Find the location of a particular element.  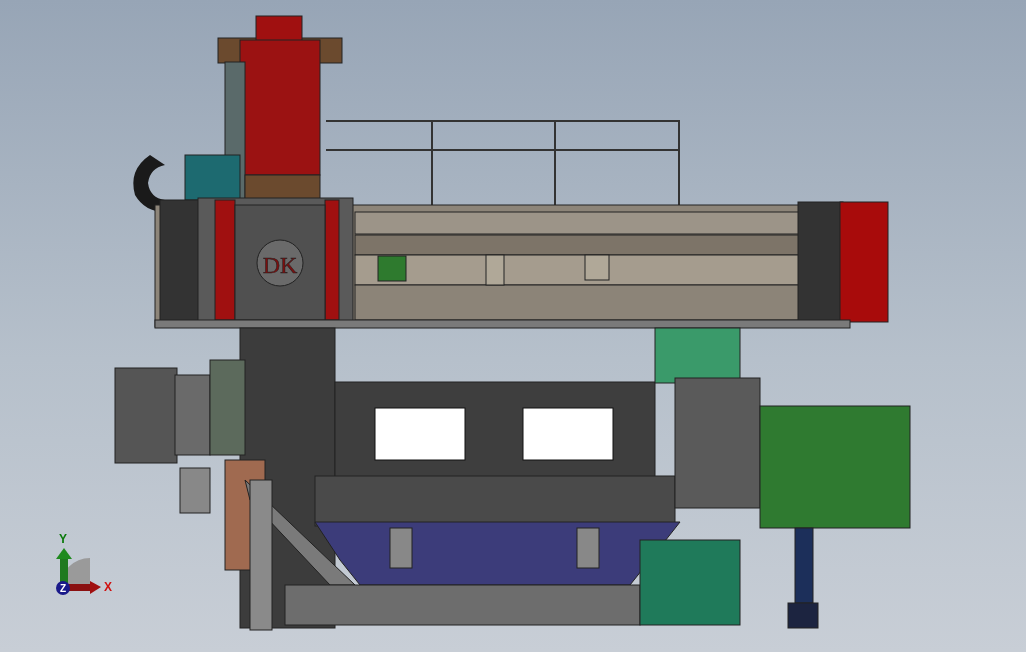

logo-text: DK is located at coordinates (280, 265).